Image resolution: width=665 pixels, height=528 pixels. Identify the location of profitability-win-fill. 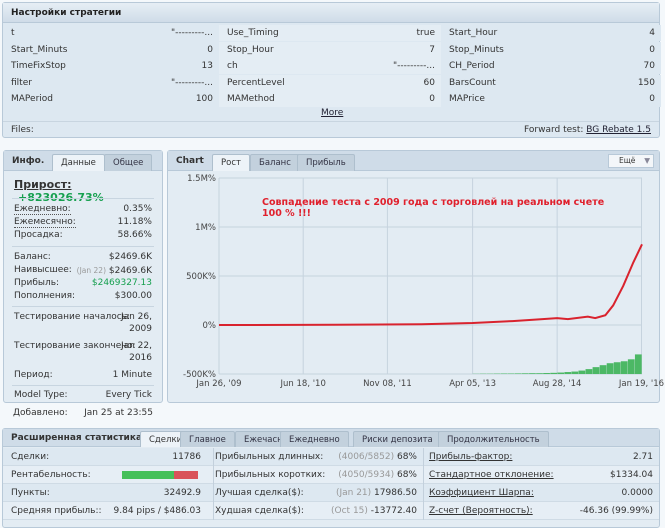
(148, 475).